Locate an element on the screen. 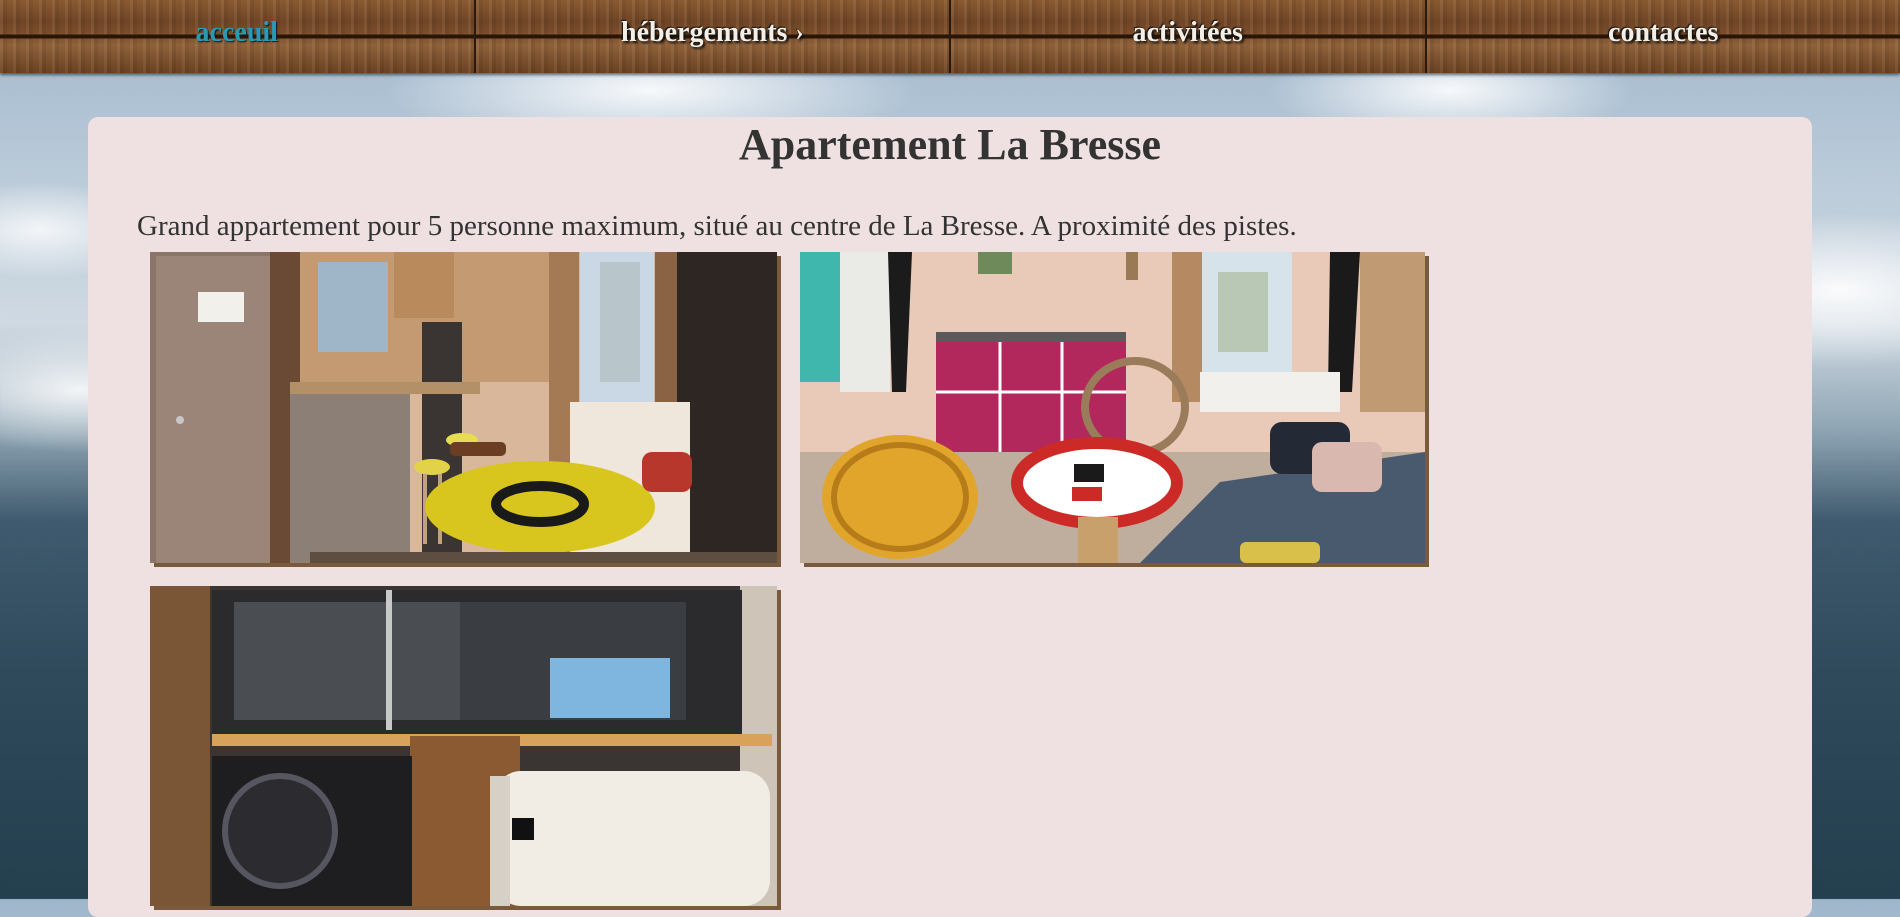  nav-link-hebergements: hébergements › is located at coordinates (712, 33).